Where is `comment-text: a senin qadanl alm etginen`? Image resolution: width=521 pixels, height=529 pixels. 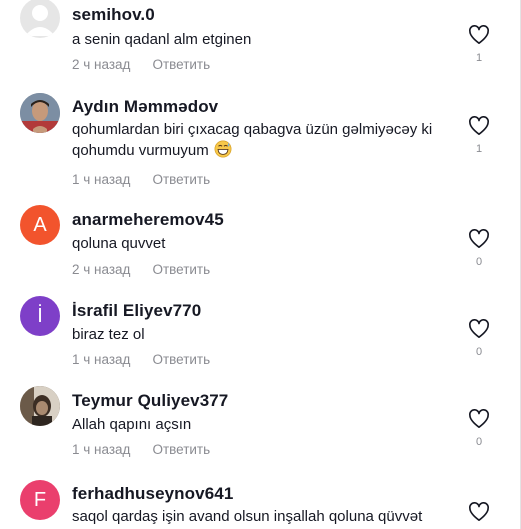
comment-text: a senin qadanl alm etginen is located at coordinates (162, 39).